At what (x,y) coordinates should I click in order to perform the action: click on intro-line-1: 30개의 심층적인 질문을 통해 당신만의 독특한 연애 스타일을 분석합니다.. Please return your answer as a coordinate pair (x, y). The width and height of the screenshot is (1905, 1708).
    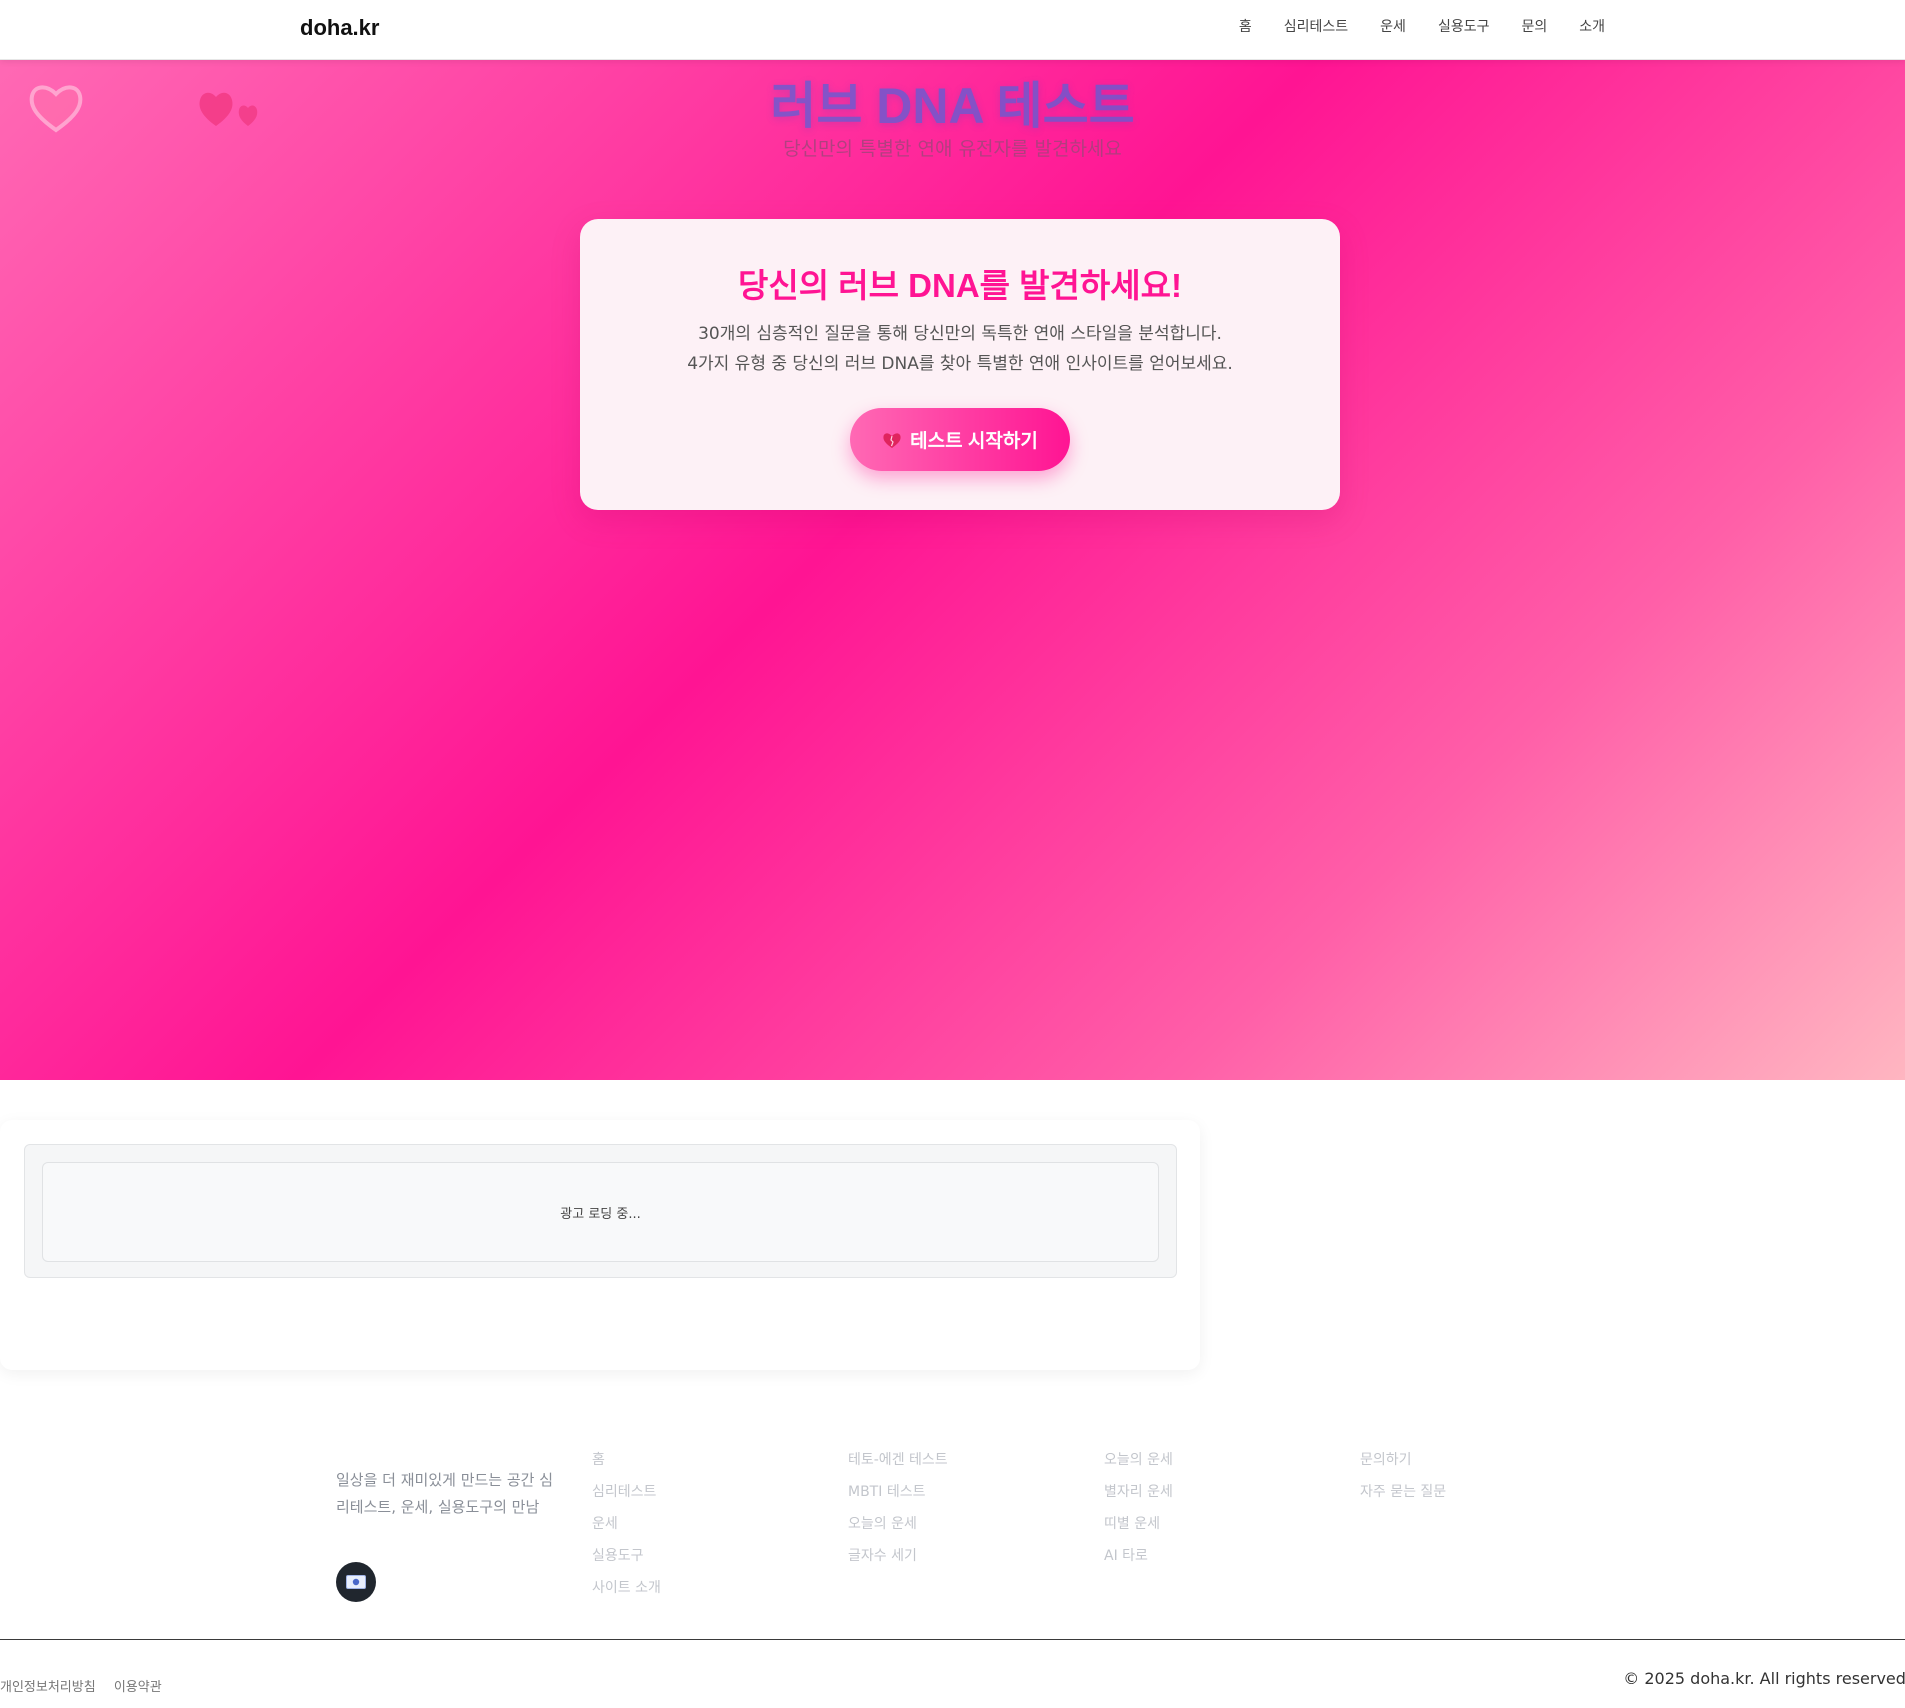
    Looking at the image, I should click on (960, 334).